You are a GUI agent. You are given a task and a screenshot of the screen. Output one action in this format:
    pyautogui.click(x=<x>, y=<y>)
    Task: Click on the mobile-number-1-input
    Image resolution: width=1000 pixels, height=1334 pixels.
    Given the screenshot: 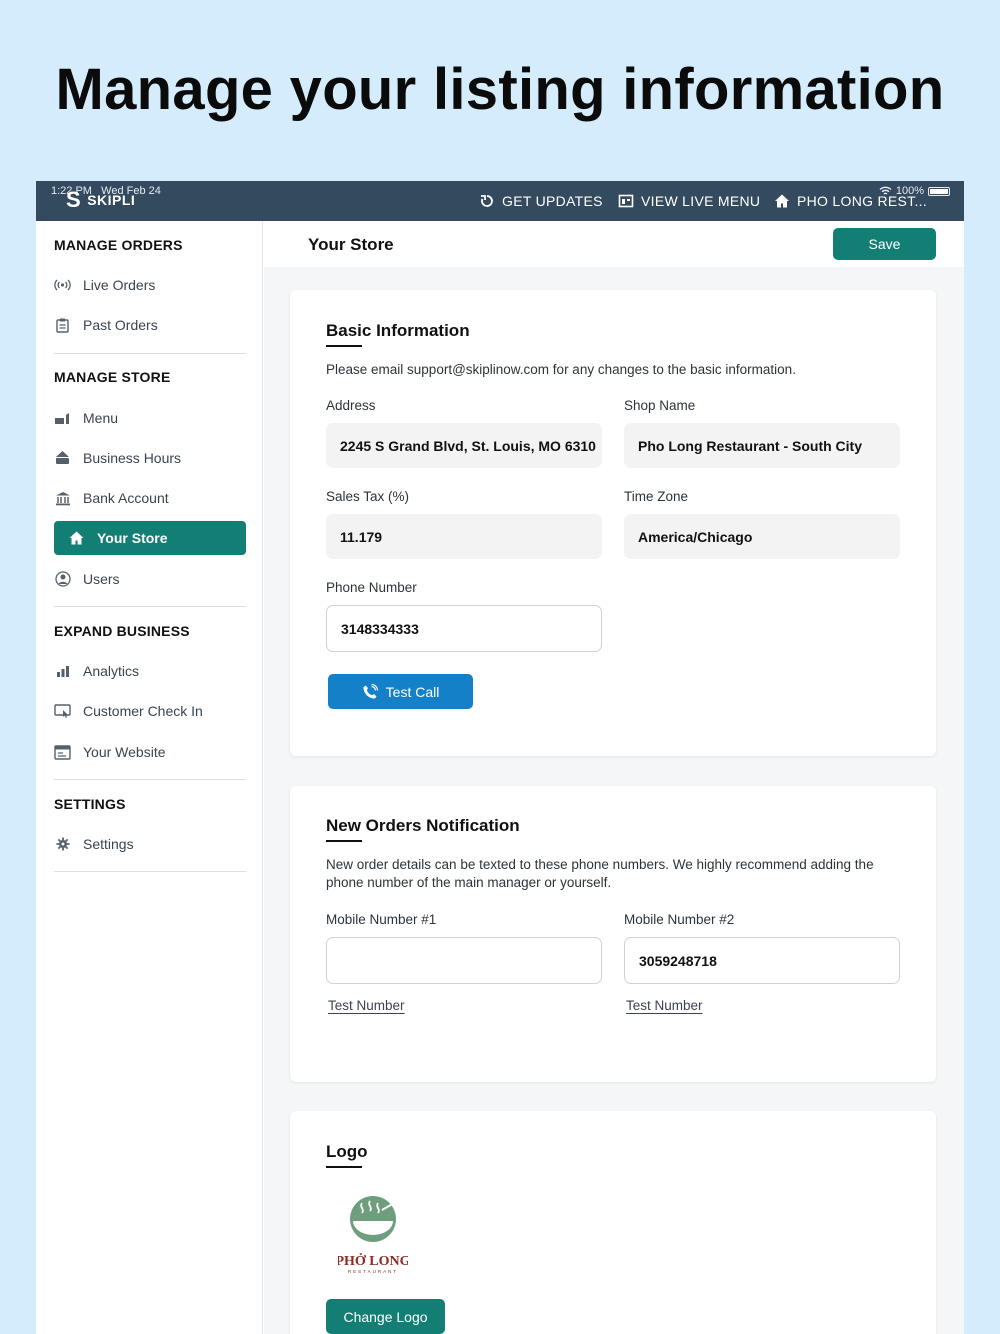 What is the action you would take?
    pyautogui.click(x=464, y=960)
    